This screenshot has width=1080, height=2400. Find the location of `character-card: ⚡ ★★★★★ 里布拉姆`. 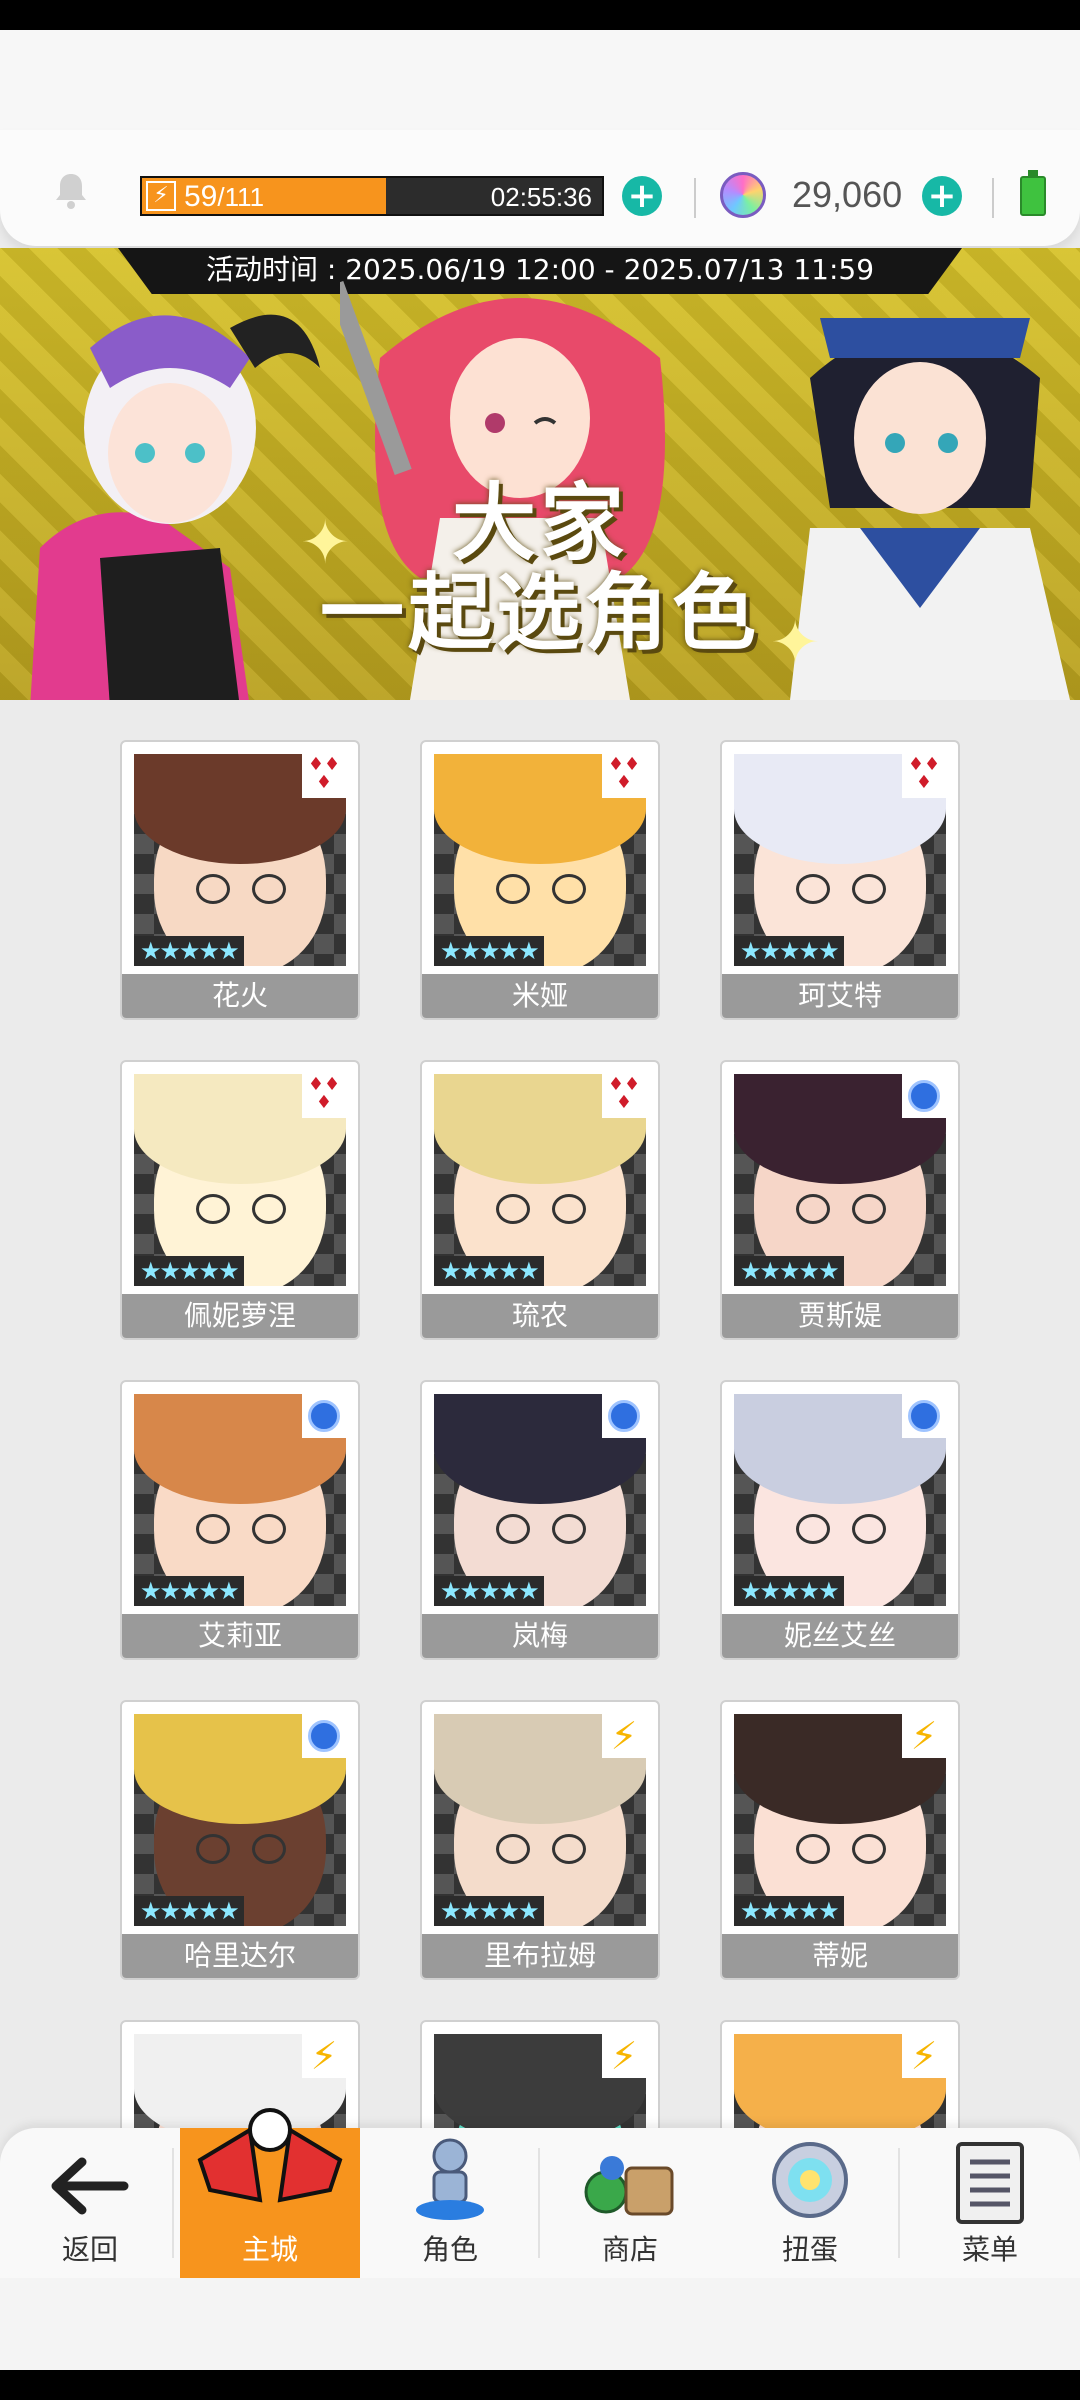

character-card: ⚡ ★★★★★ 里布拉姆 is located at coordinates (540, 1840).